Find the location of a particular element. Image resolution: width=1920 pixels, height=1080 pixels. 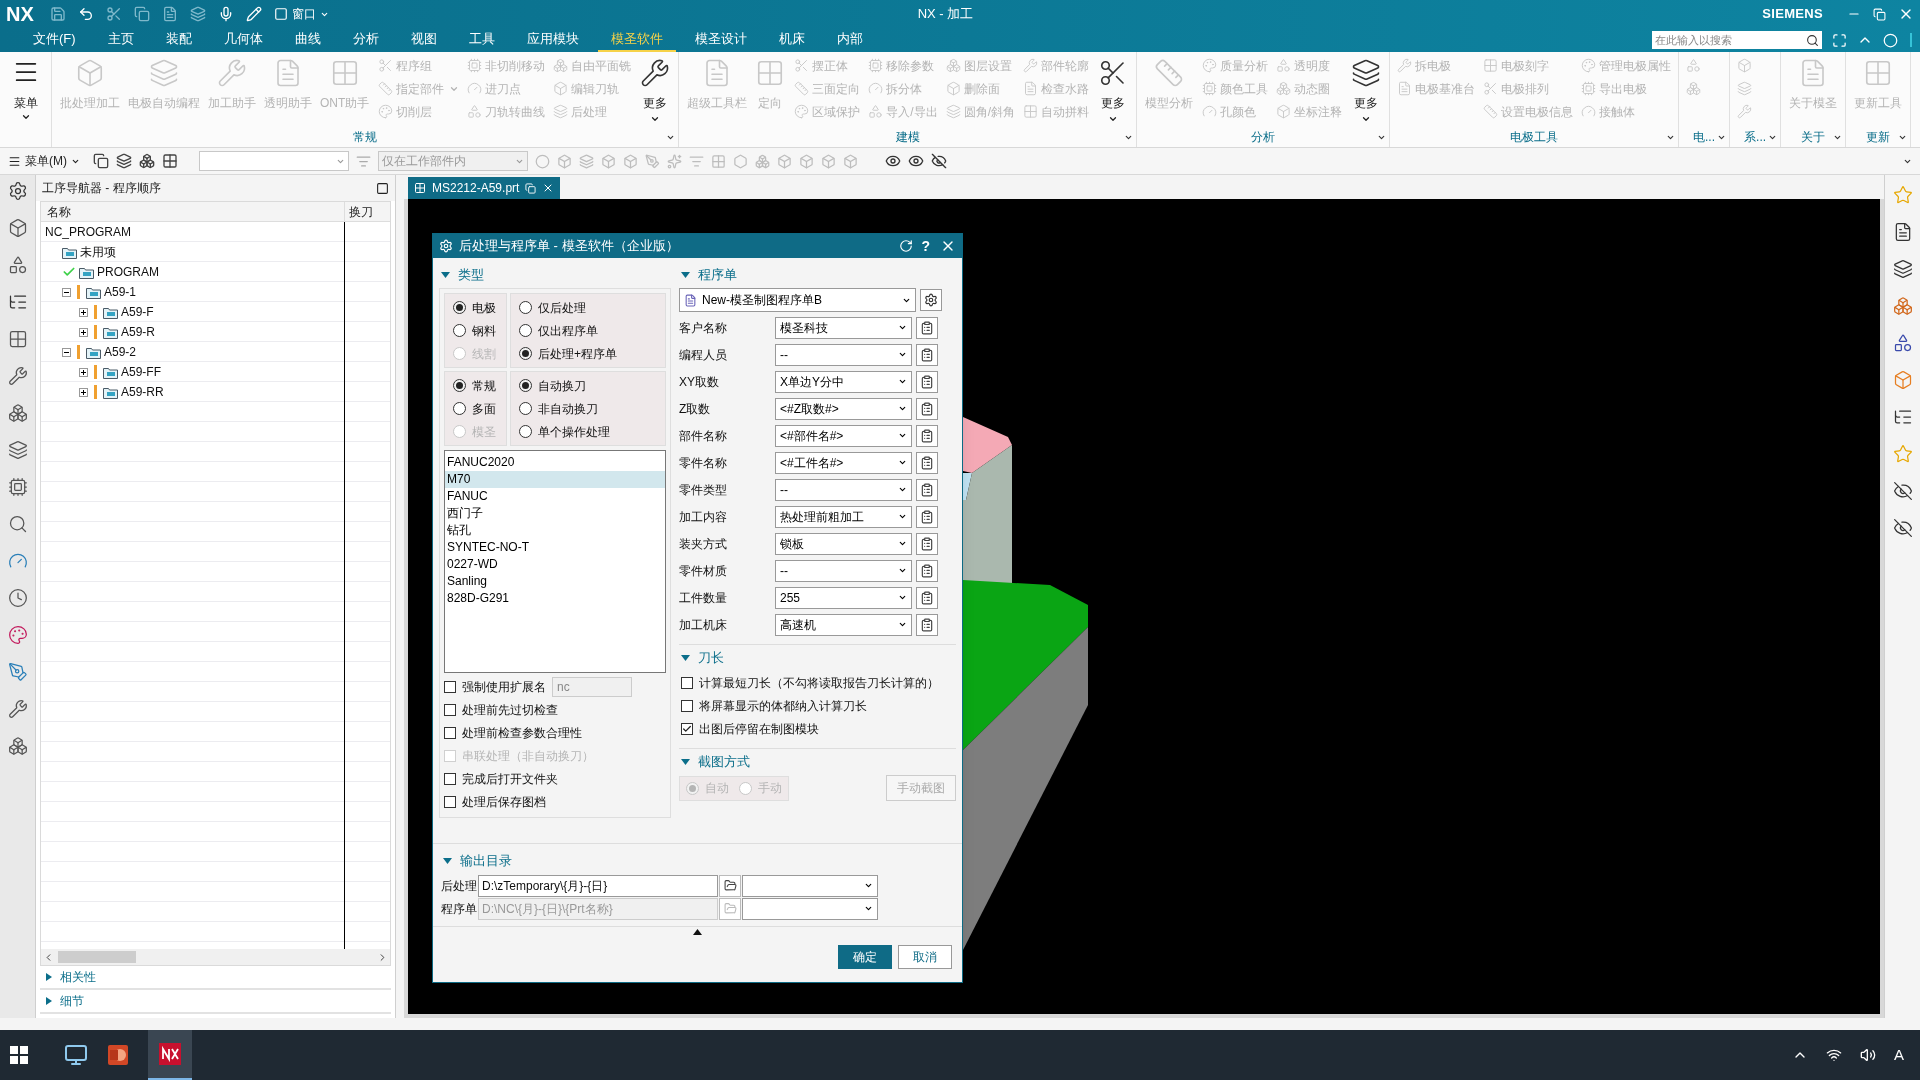

list-item: M70 is located at coordinates (555, 479).